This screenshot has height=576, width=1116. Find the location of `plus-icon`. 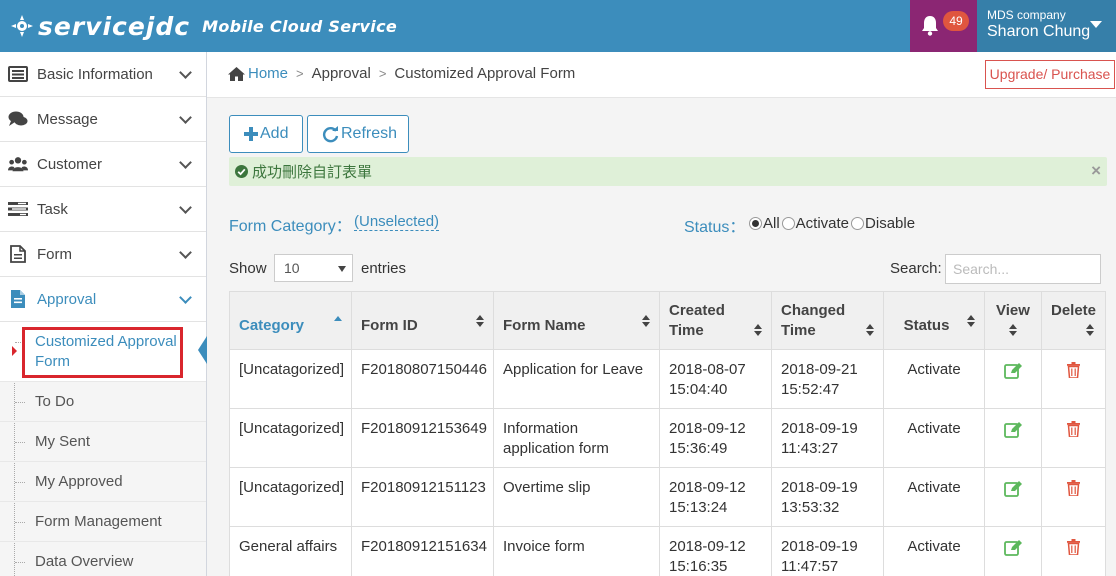

plus-icon is located at coordinates (251, 134).